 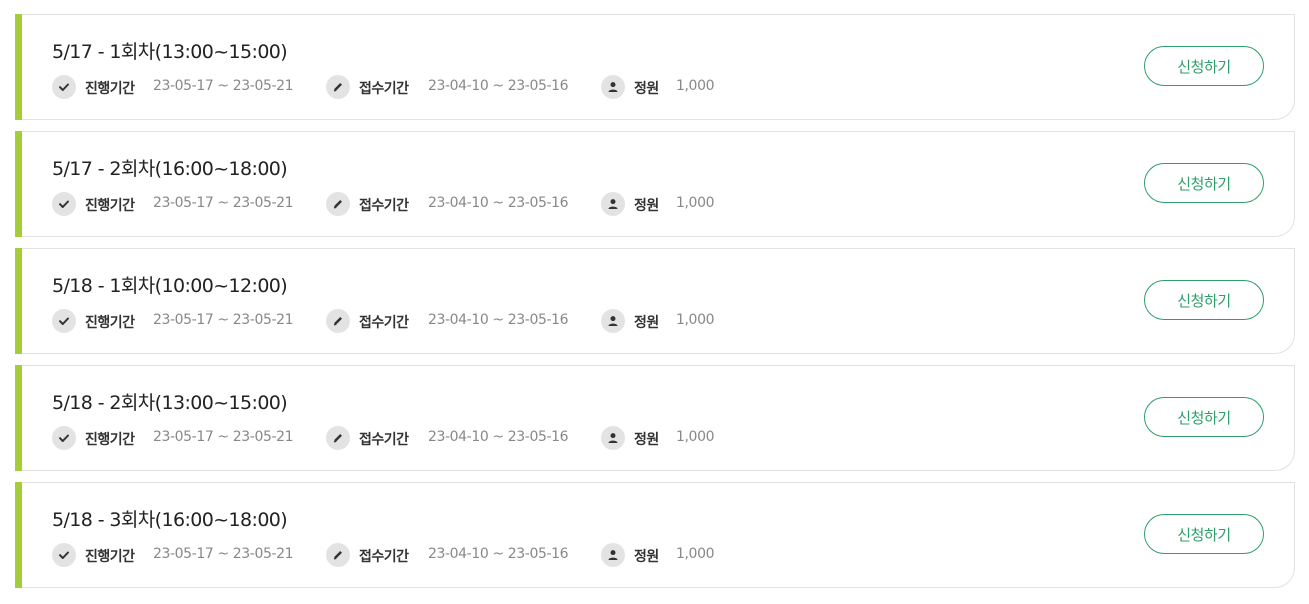 I want to click on session-title: 5/18 - 3회차(16:00~18:00), so click(x=170, y=520).